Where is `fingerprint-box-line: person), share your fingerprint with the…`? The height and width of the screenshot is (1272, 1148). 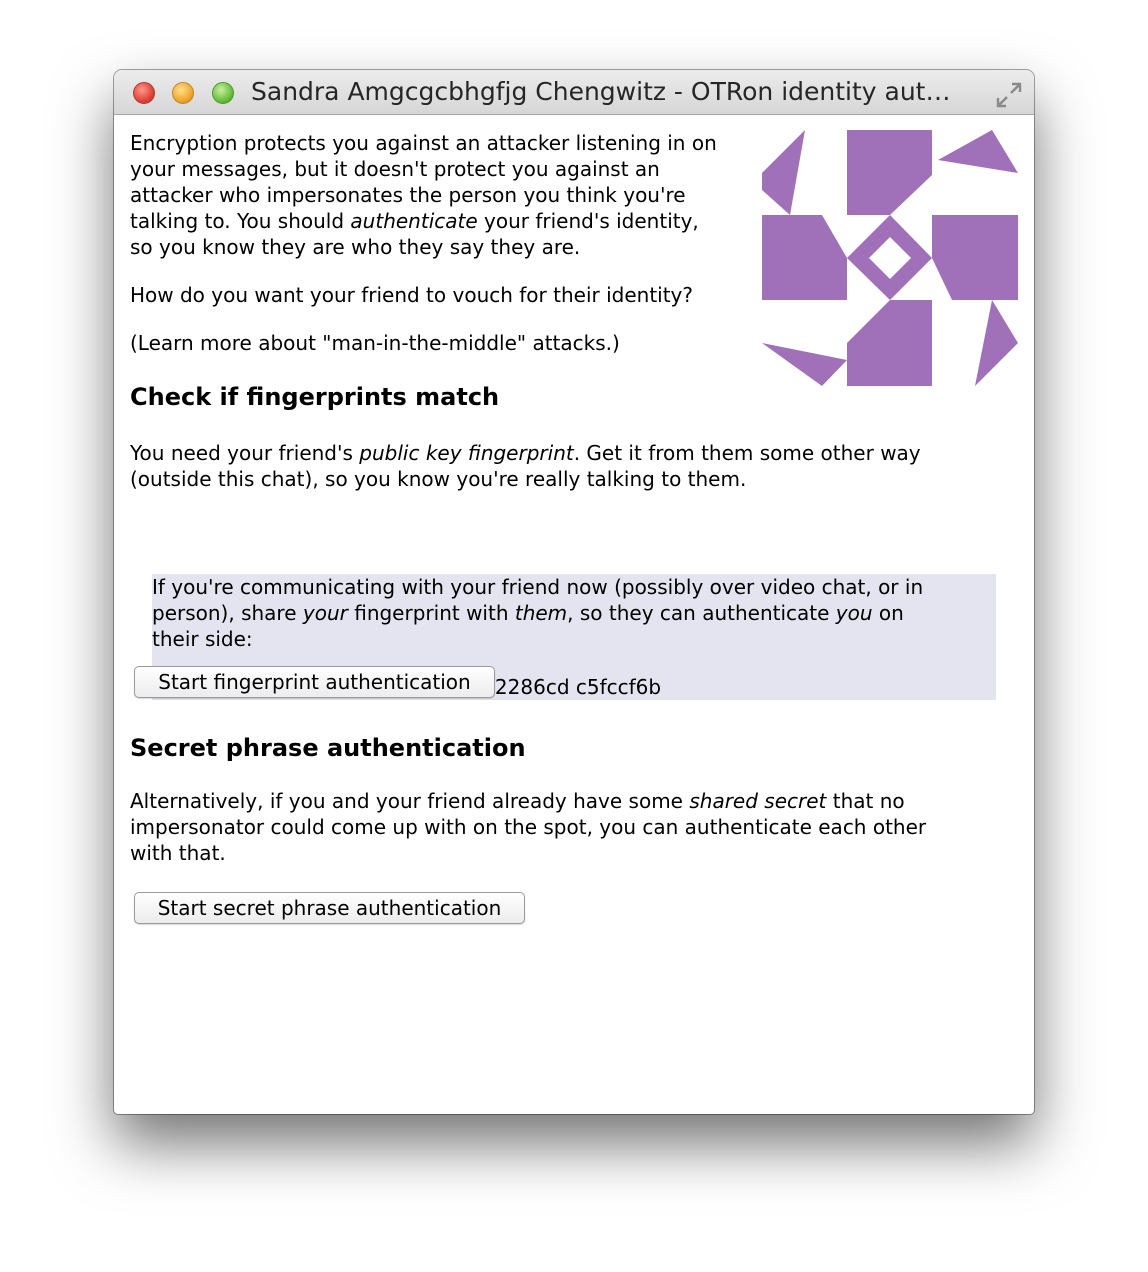
fingerprint-box-line: person), share your fingerprint with the… is located at coordinates (528, 613).